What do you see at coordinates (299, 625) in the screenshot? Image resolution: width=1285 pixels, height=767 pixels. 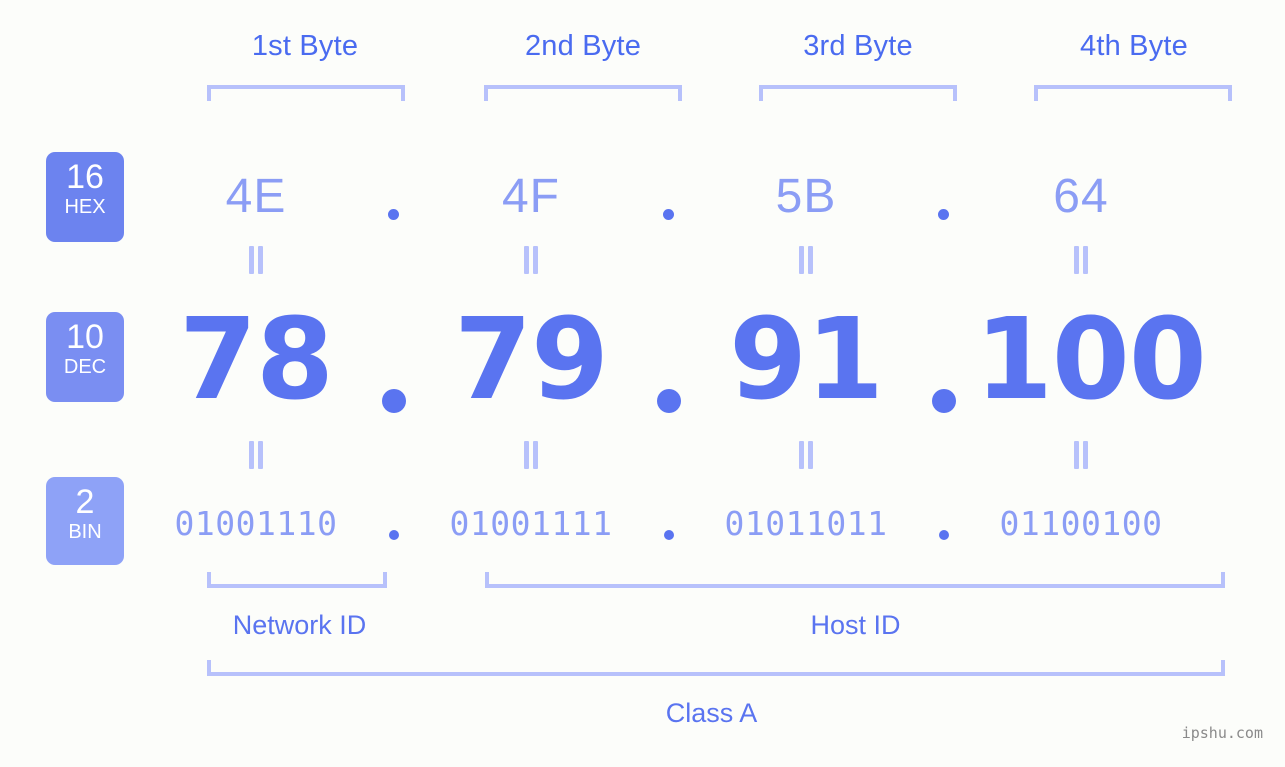 I see `network-id-label: Network ID` at bounding box center [299, 625].